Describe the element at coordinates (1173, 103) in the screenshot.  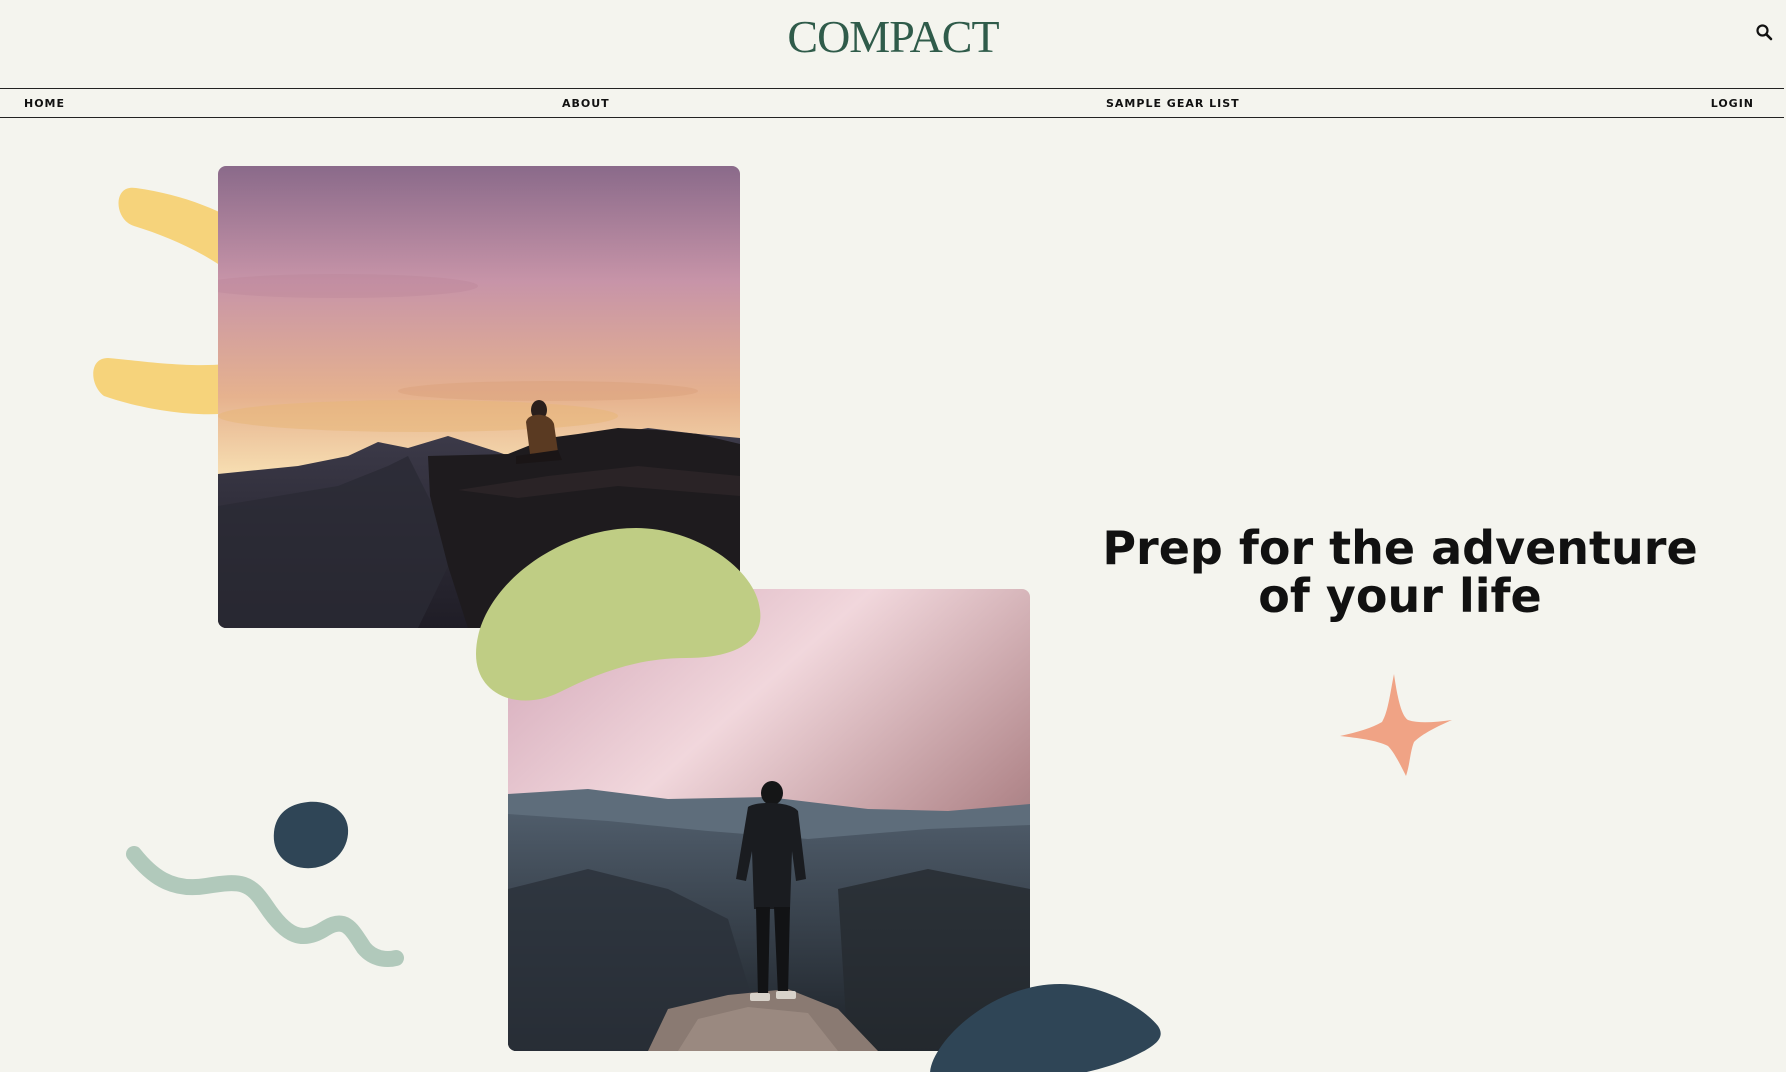
I see `nav-item-sample-gear-list: SAMPLE GEAR LIST` at that location.